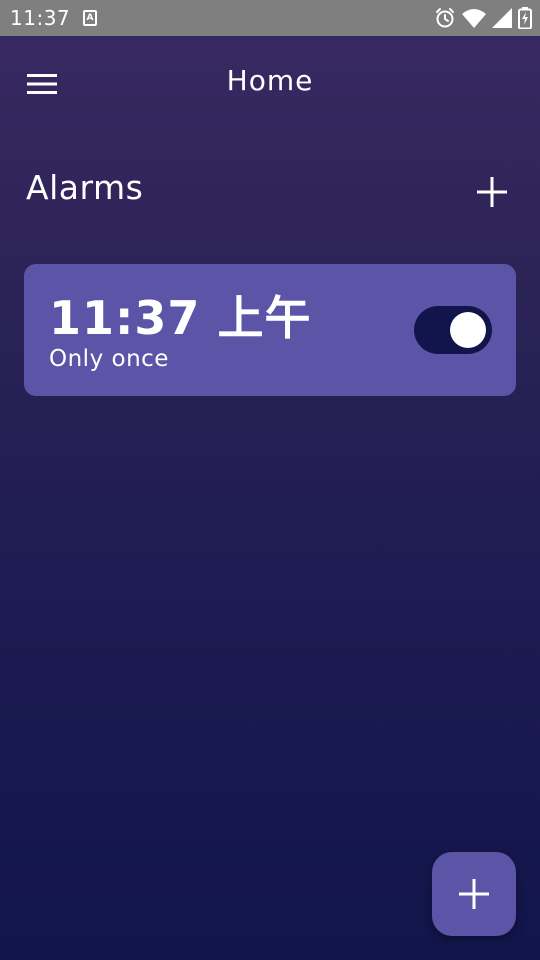 This screenshot has width=540, height=960. What do you see at coordinates (502, 18) in the screenshot?
I see `signal-icon` at bounding box center [502, 18].